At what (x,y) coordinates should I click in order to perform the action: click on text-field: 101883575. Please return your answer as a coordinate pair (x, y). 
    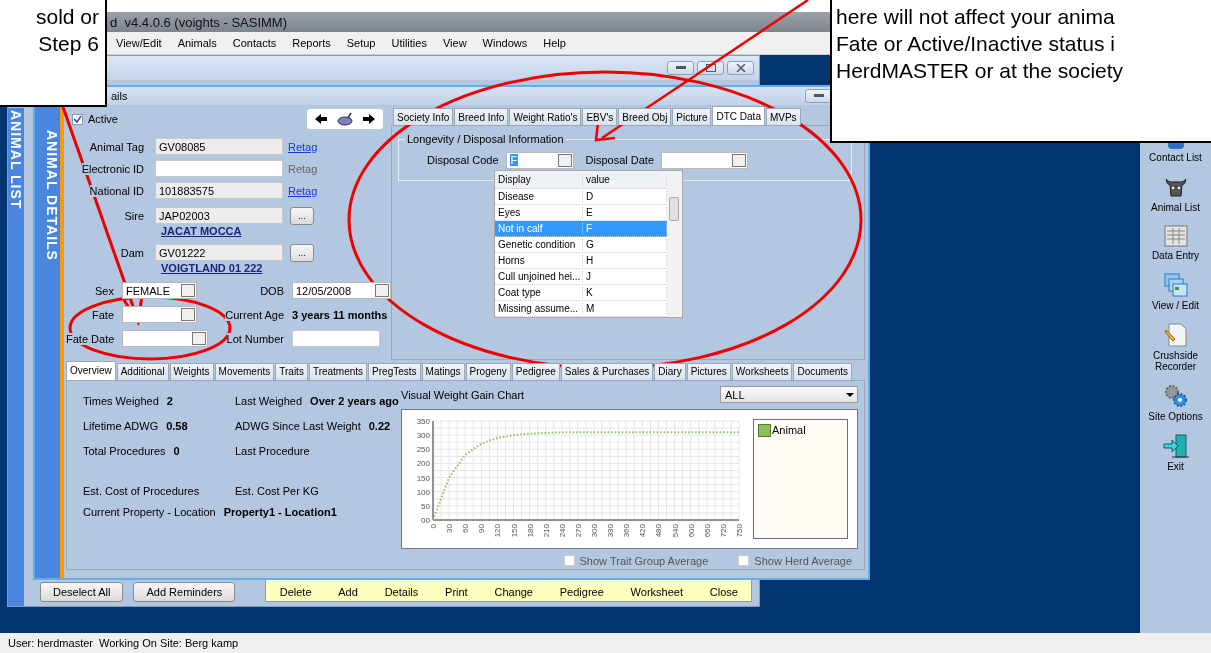
    Looking at the image, I should click on (219, 190).